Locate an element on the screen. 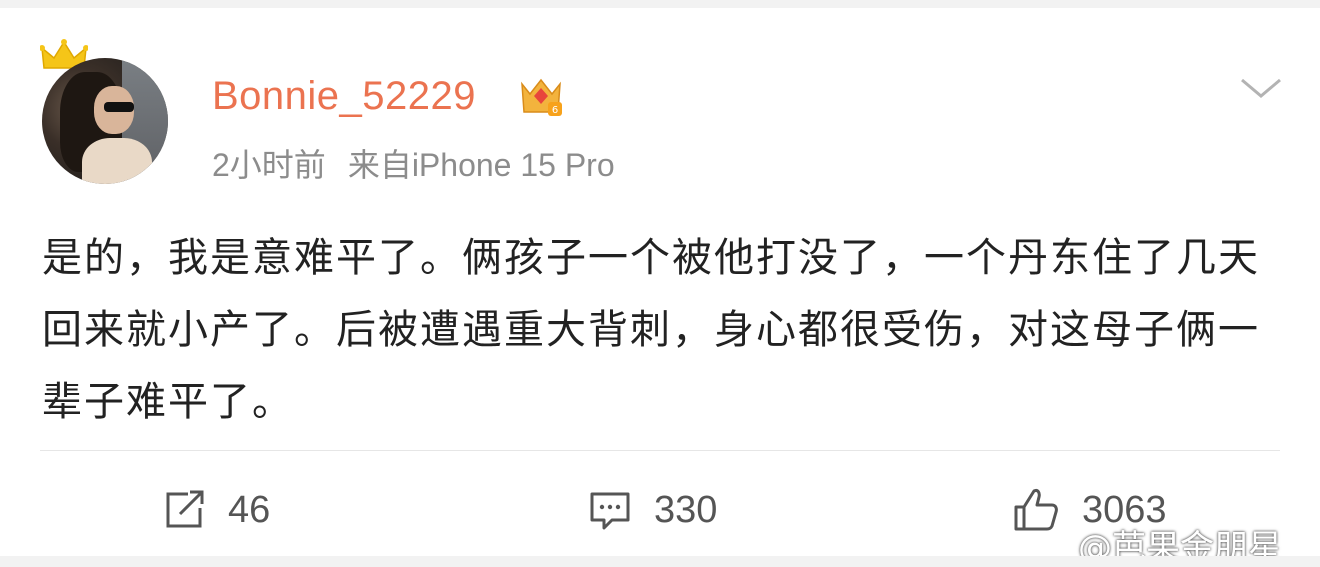 The height and width of the screenshot is (567, 1320). thumbs-up-icon is located at coordinates (1036, 510).